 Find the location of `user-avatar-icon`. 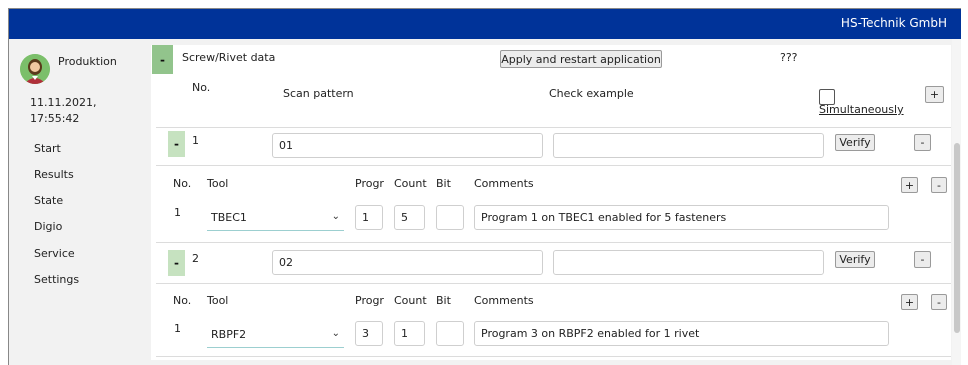

user-avatar-icon is located at coordinates (35, 69).